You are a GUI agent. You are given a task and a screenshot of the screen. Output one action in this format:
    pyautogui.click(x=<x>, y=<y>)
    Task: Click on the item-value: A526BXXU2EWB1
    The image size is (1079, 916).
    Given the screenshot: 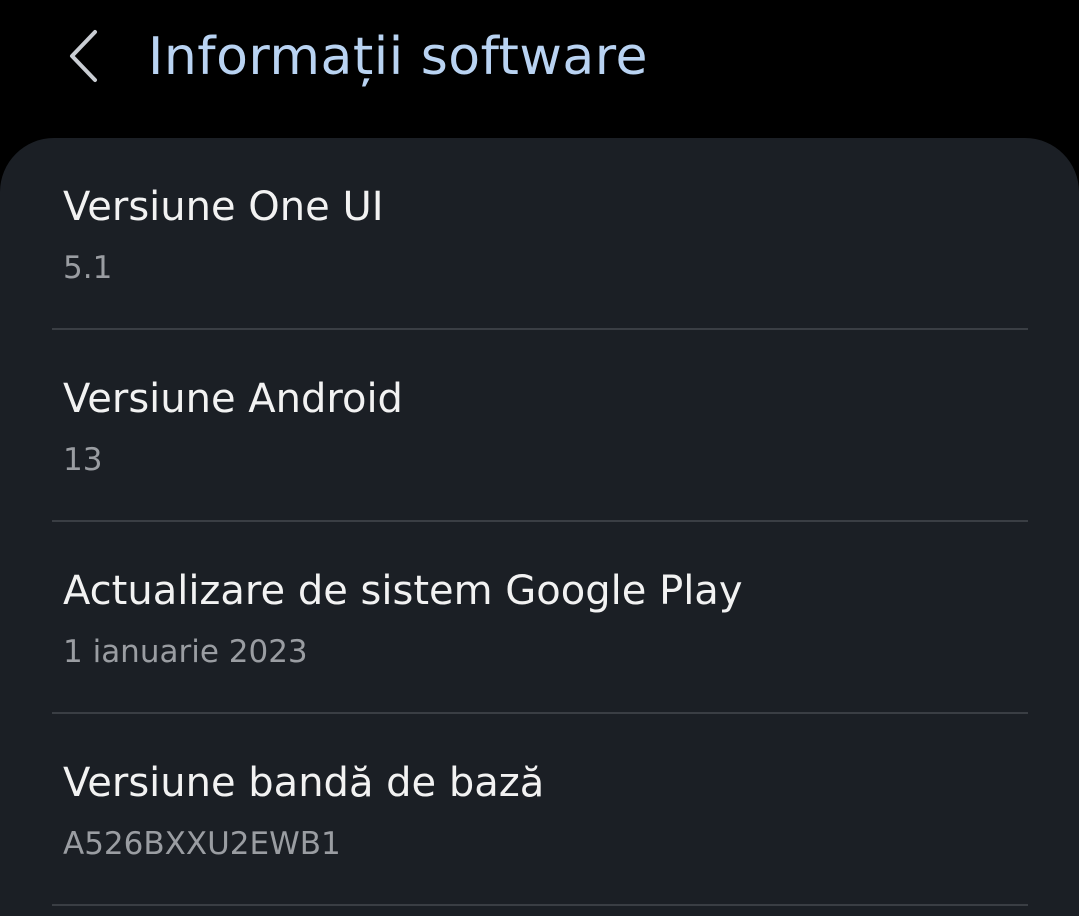 What is the action you would take?
    pyautogui.click(x=202, y=844)
    